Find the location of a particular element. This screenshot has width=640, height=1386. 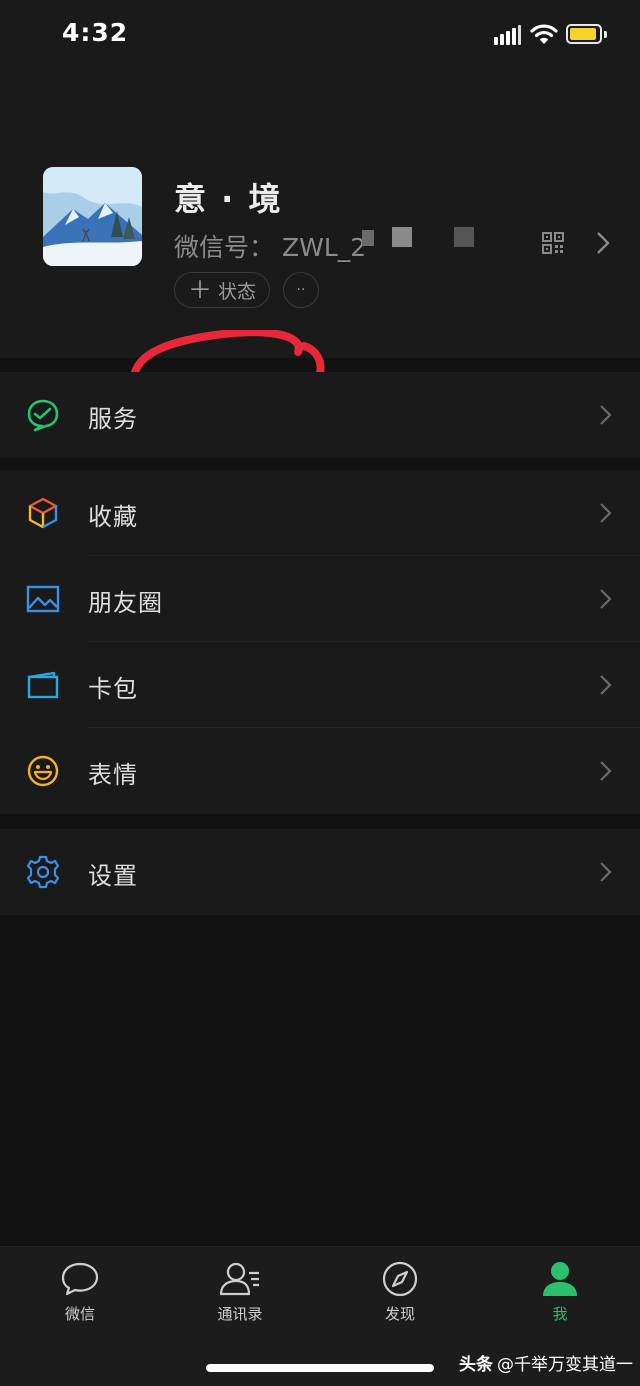

services-section: 服务 is located at coordinates (320, 415).